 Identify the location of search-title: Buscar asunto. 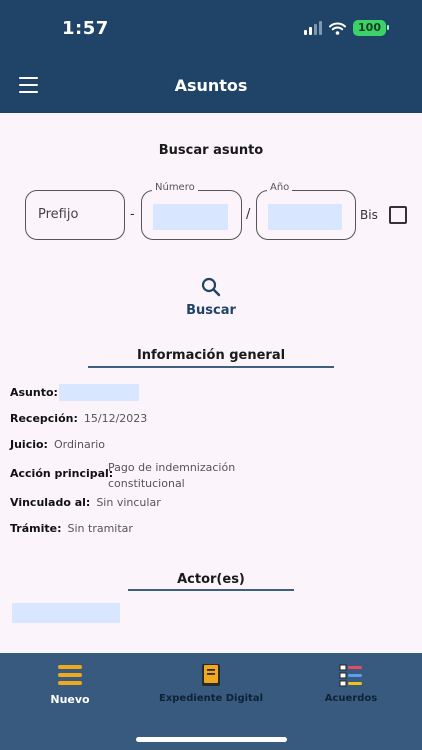
(211, 150).